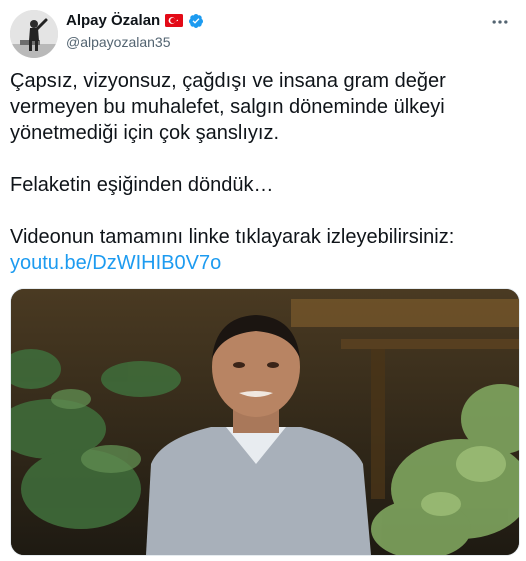  What do you see at coordinates (118, 42) in the screenshot?
I see `author-handle: @alpayozalan35` at bounding box center [118, 42].